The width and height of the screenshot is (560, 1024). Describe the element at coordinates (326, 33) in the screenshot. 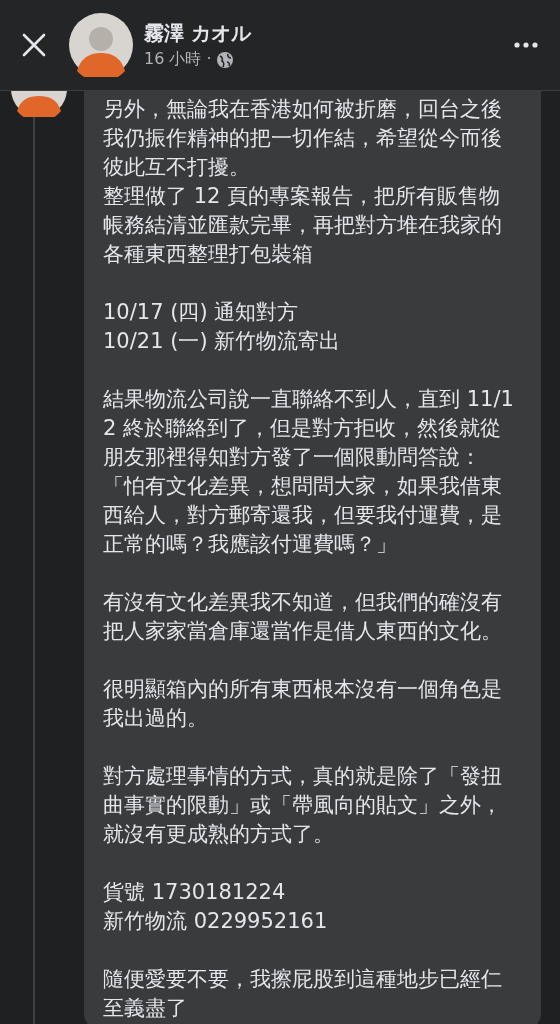

I see `author-name: 霧澤 カオル` at that location.